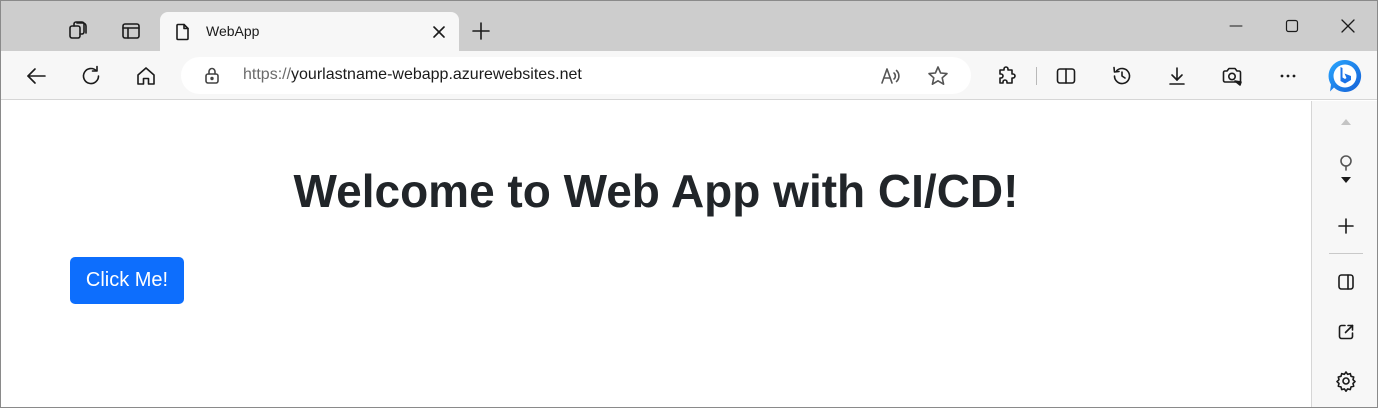 This screenshot has height=408, width=1378. What do you see at coordinates (1348, 26) in the screenshot?
I see `window-close-icon` at bounding box center [1348, 26].